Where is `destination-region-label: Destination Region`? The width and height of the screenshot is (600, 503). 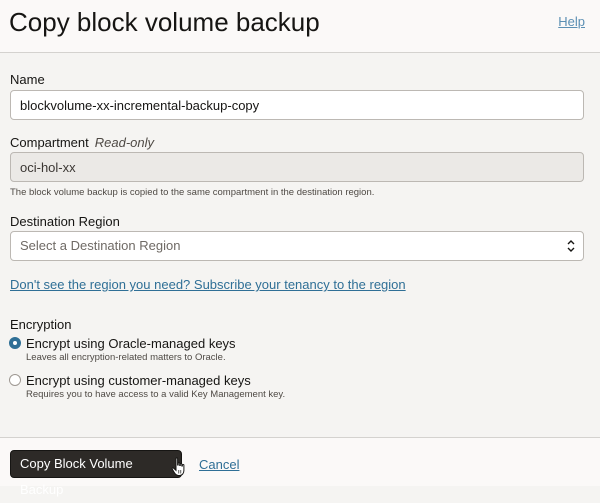 destination-region-label: Destination Region is located at coordinates (65, 221).